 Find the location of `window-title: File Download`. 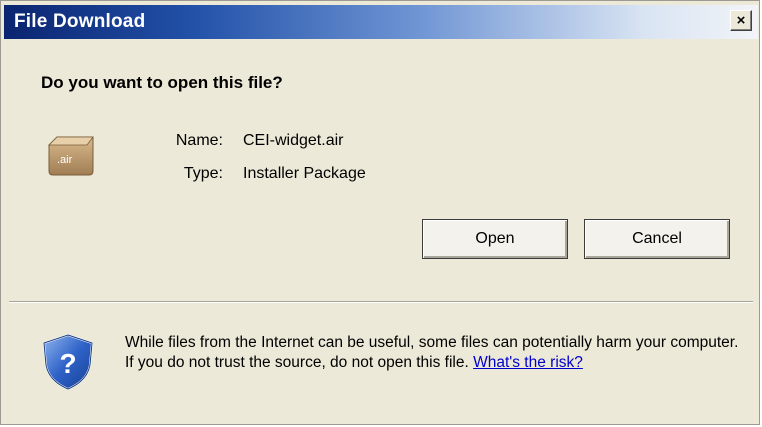

window-title: File Download is located at coordinates (80, 21).